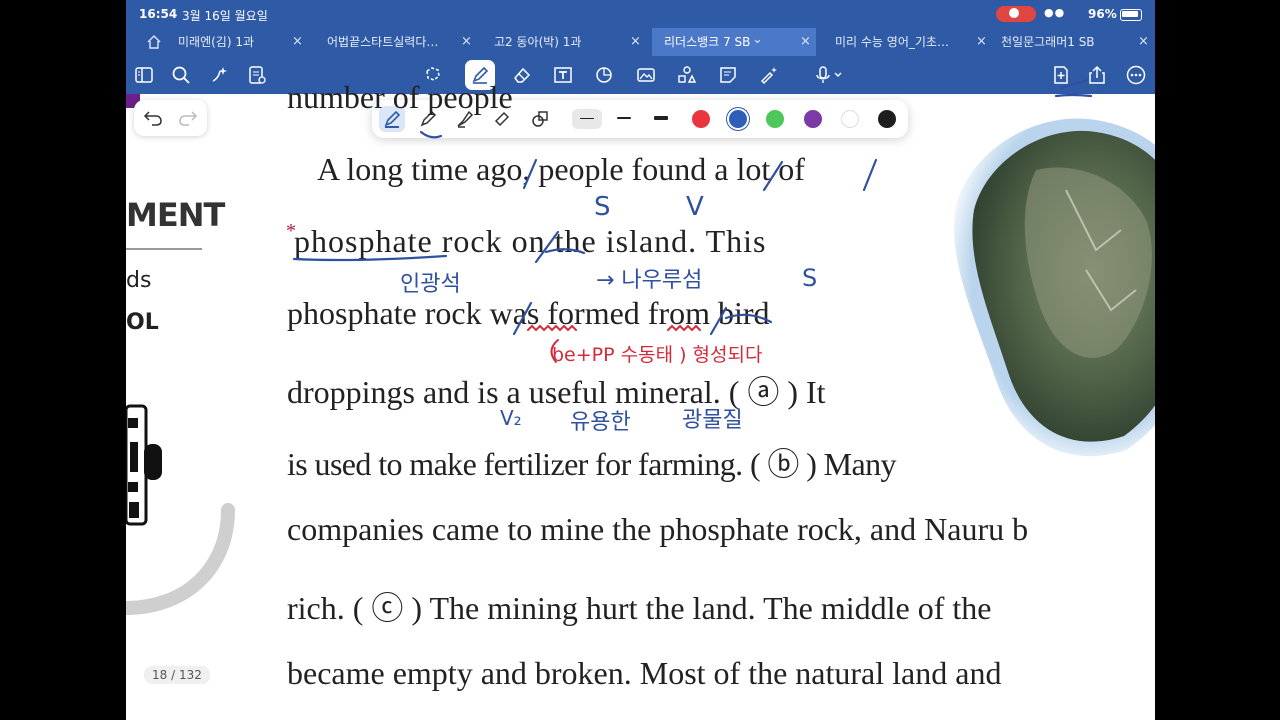 This screenshot has width=1280, height=720. Describe the element at coordinates (624, 119) in the screenshot. I see `thickness-medium` at that location.